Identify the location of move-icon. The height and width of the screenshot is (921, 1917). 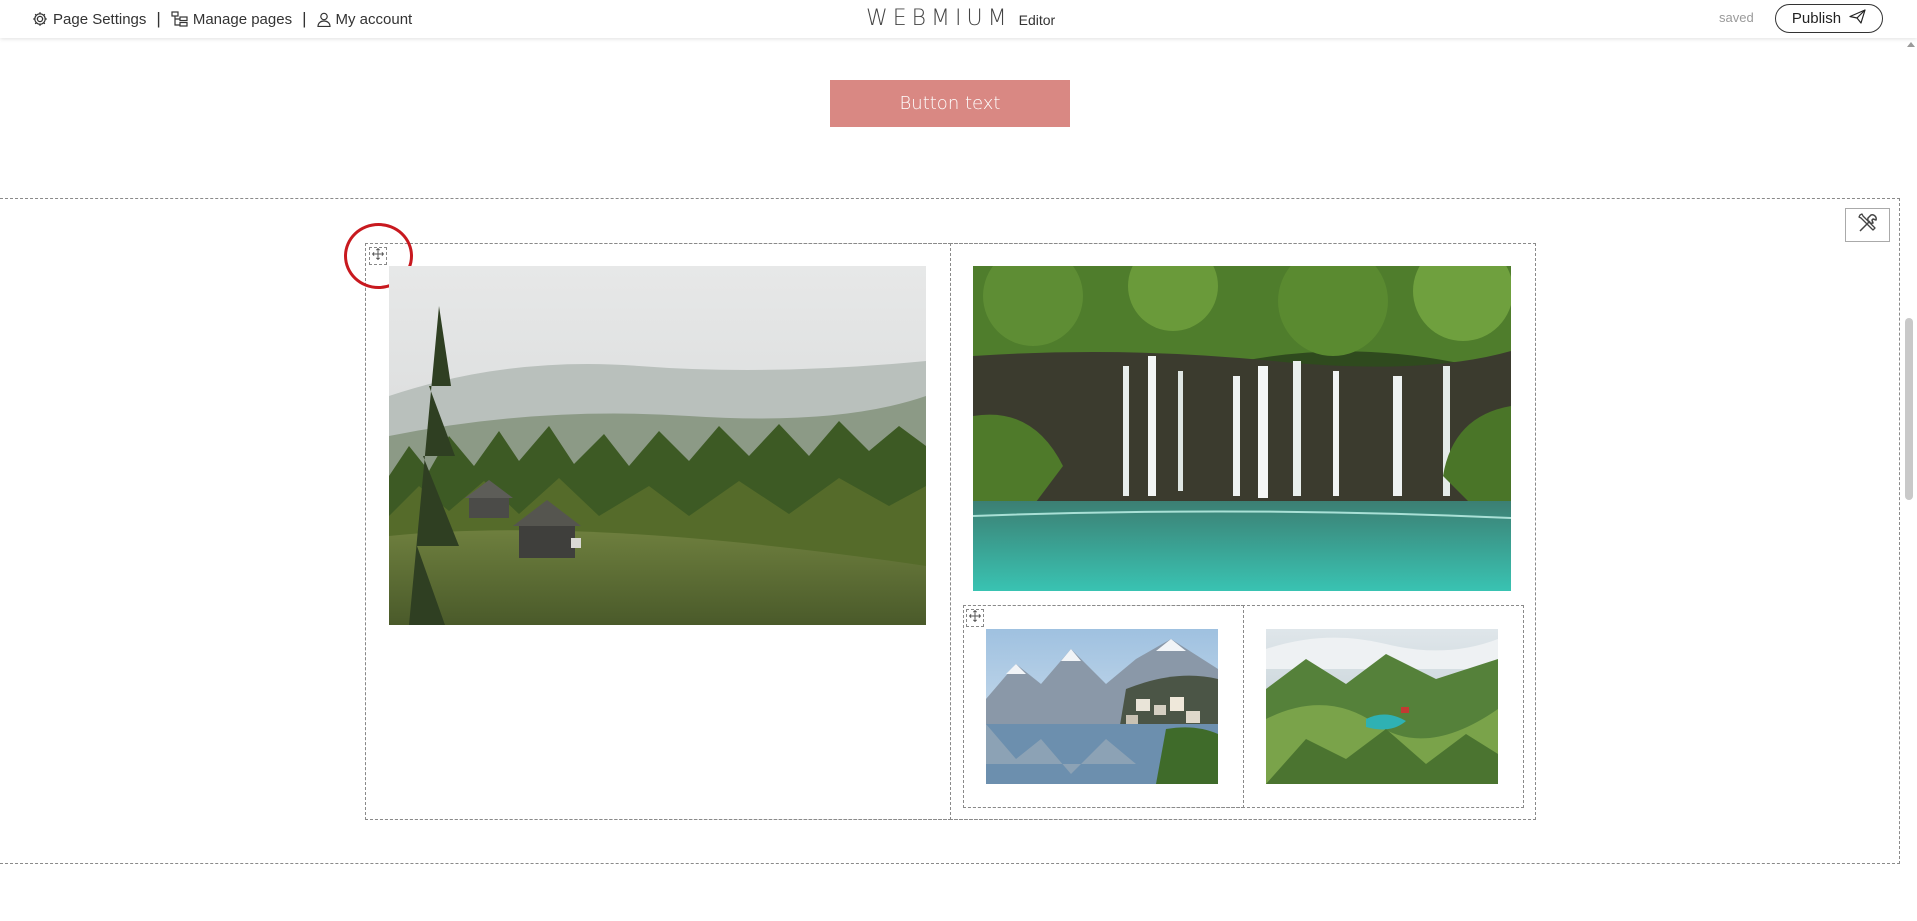
(975, 618).